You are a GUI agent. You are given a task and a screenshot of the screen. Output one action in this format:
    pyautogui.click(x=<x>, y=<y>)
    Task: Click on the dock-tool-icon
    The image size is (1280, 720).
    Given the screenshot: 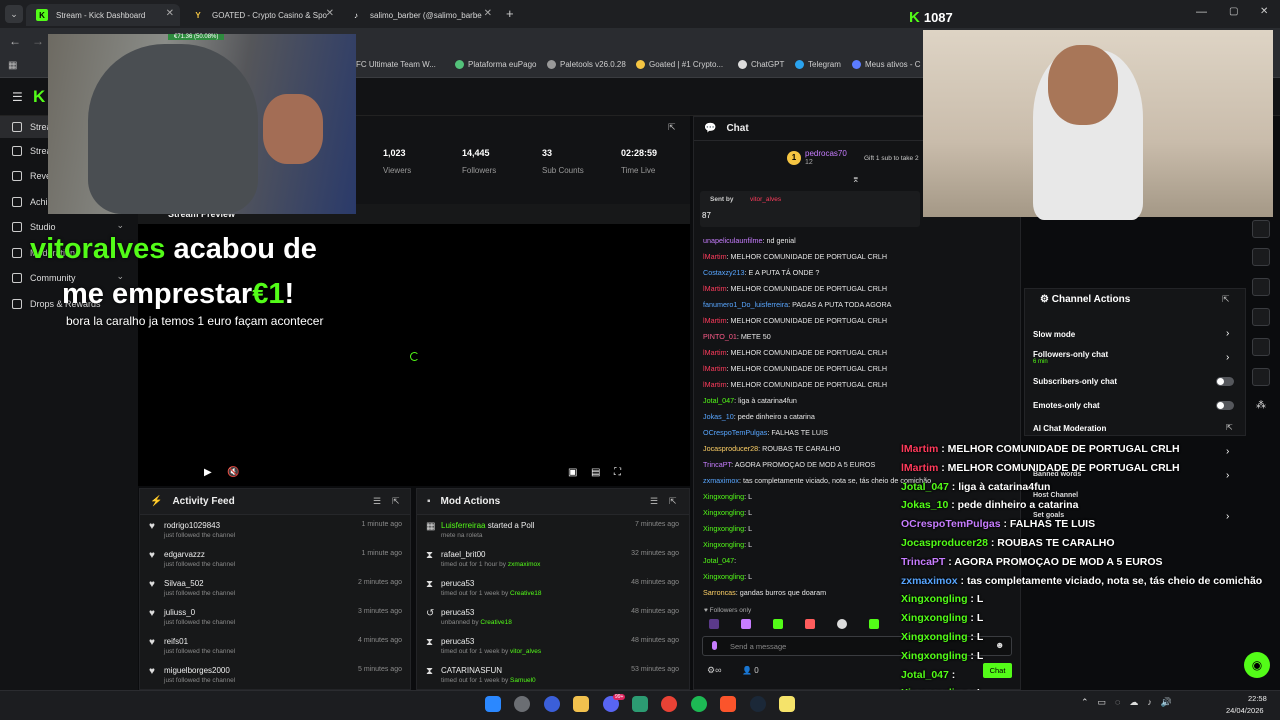 What is the action you would take?
    pyautogui.click(x=1261, y=317)
    